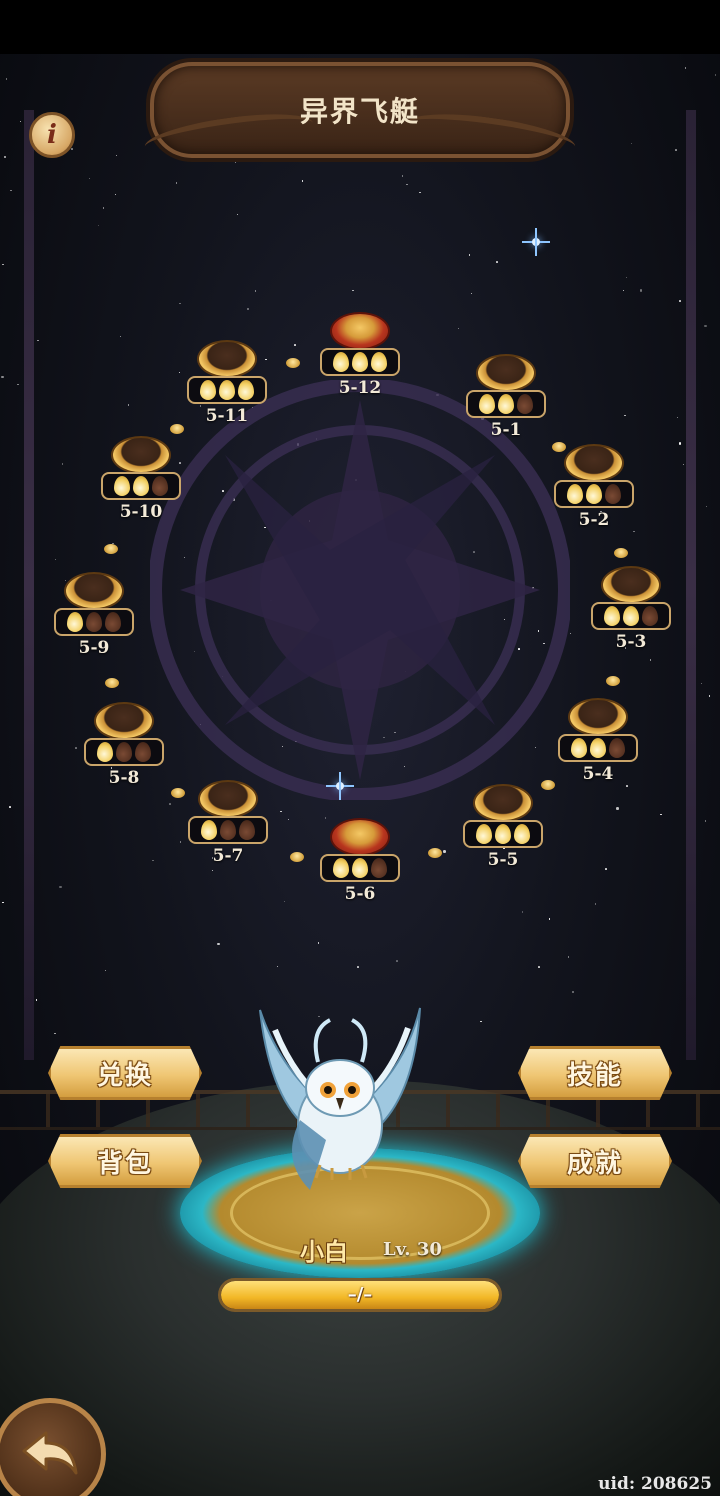 Image resolution: width=720 pixels, height=1496 pixels. What do you see at coordinates (594, 1075) in the screenshot?
I see `skills-label: 技能` at bounding box center [594, 1075].